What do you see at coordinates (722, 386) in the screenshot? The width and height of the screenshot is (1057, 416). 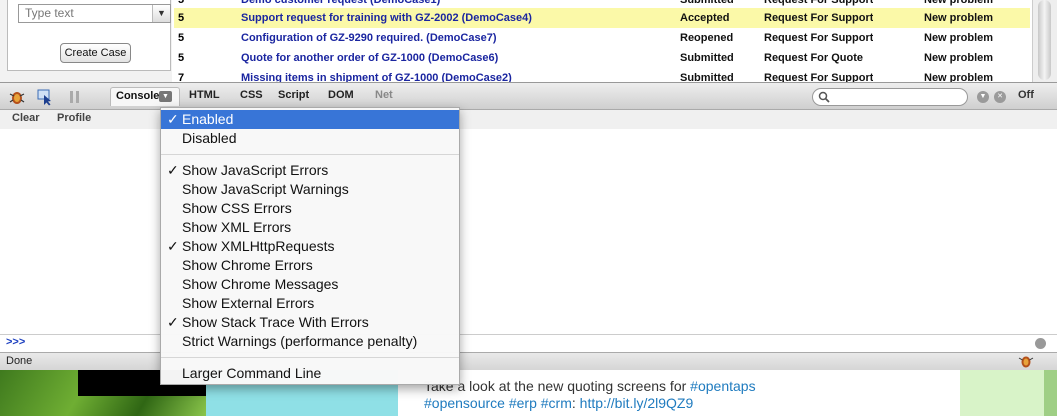 I see `hashtag-link: #opentaps` at bounding box center [722, 386].